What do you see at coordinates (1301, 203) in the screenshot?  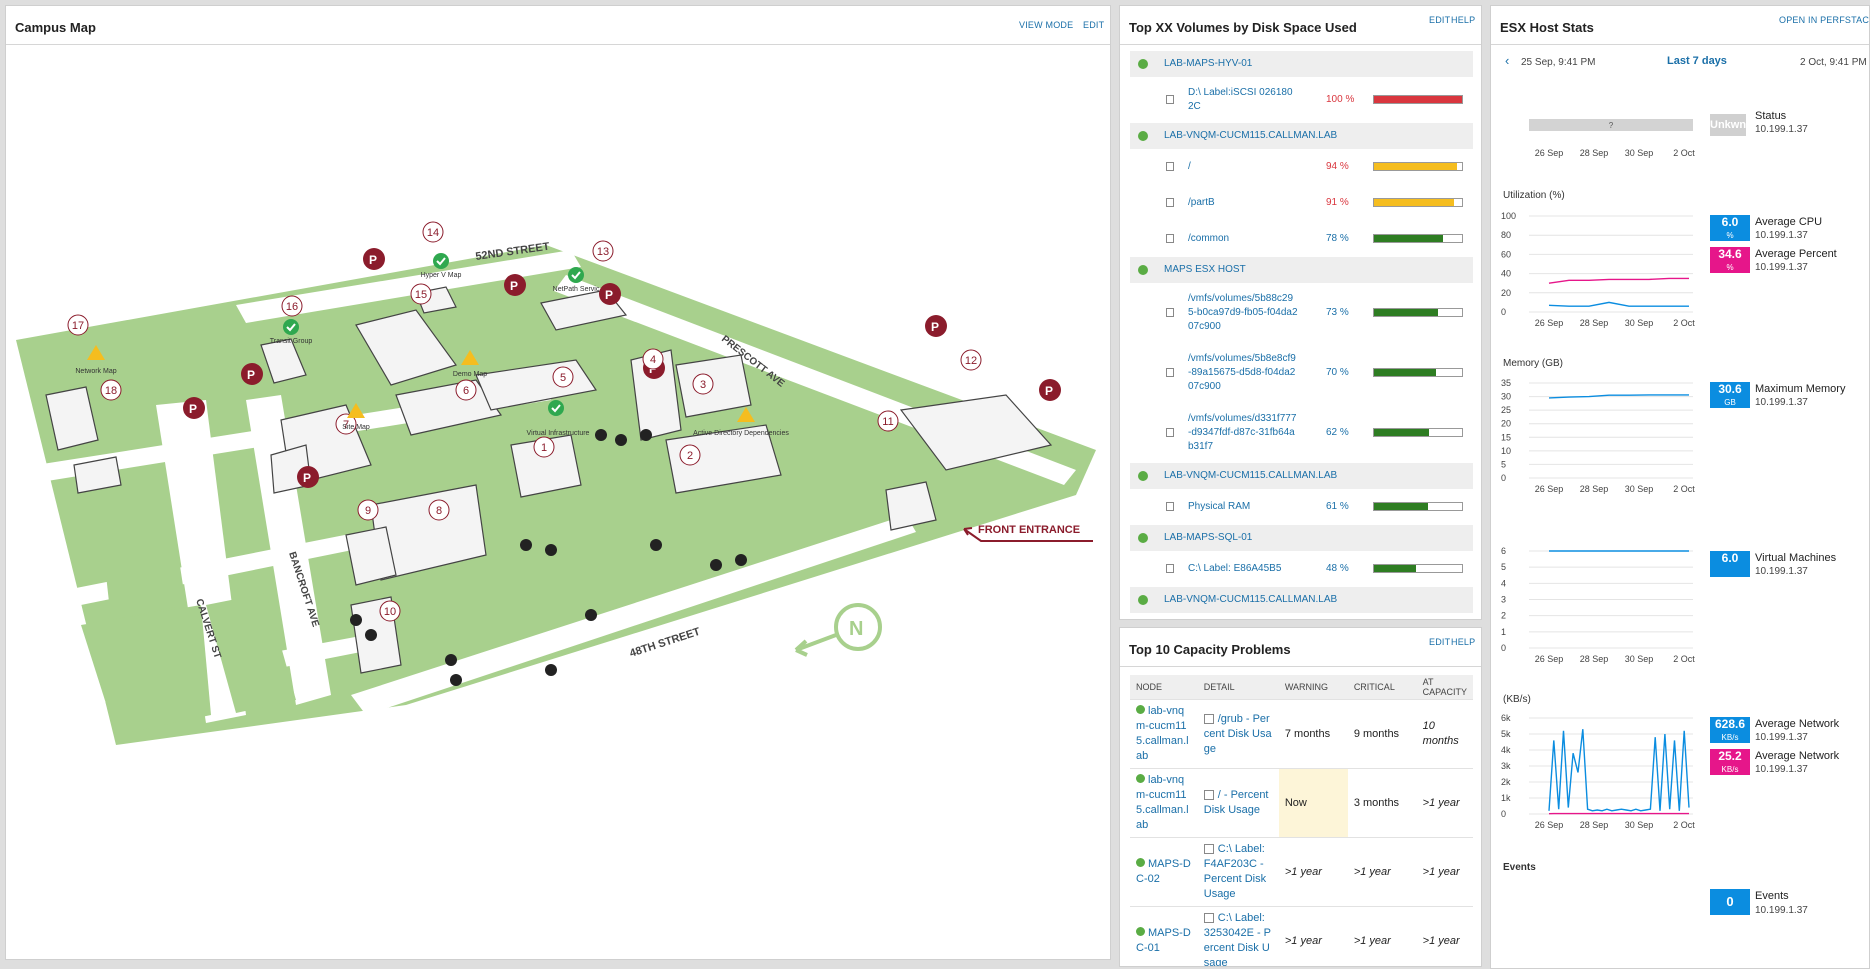 I see `volume-row: /partB 91 %` at bounding box center [1301, 203].